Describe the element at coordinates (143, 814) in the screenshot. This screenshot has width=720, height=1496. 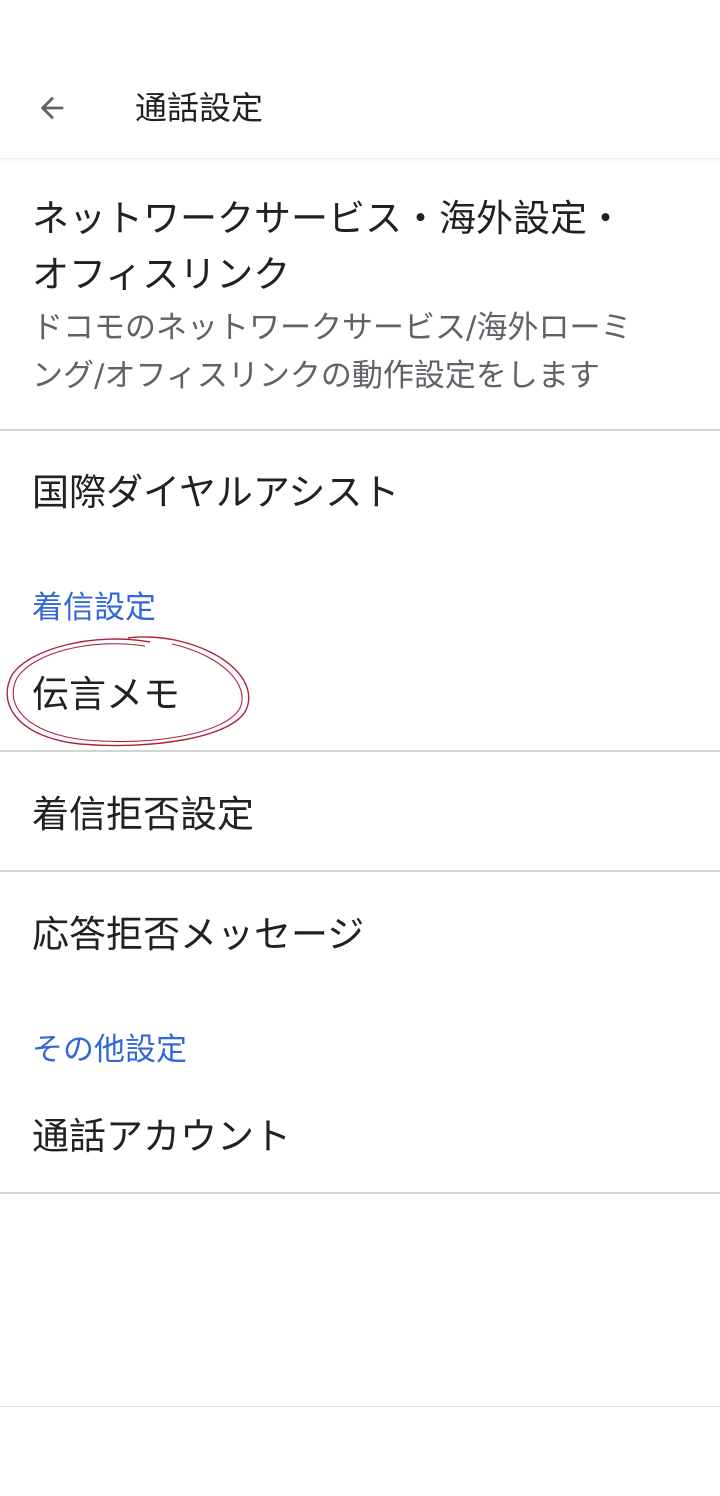
I see `setting-call-reject-title: 着信拒否設定` at that location.